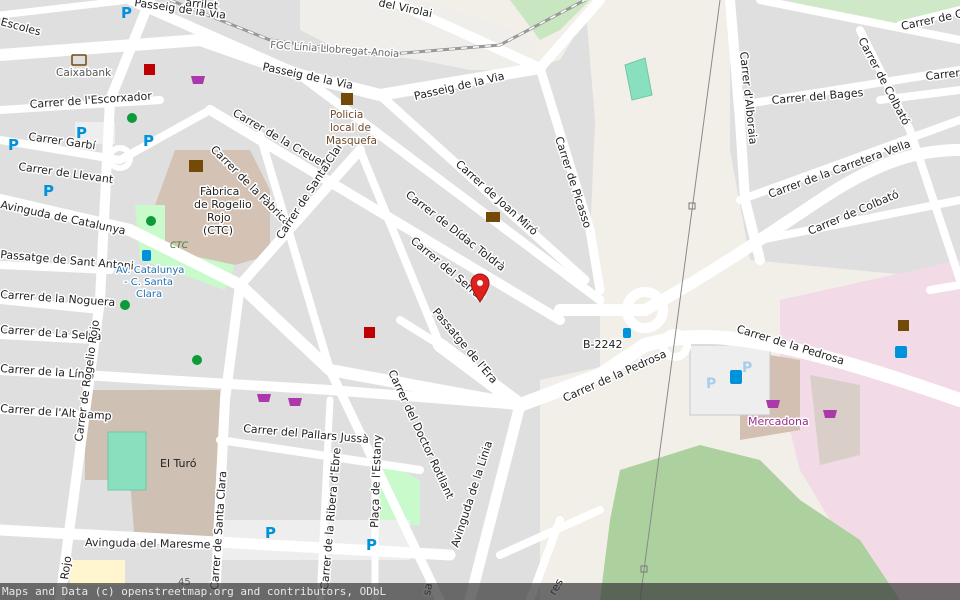  What do you see at coordinates (351, 141) in the screenshot?
I see `poi-label-policia-3: Masquefa` at bounding box center [351, 141].